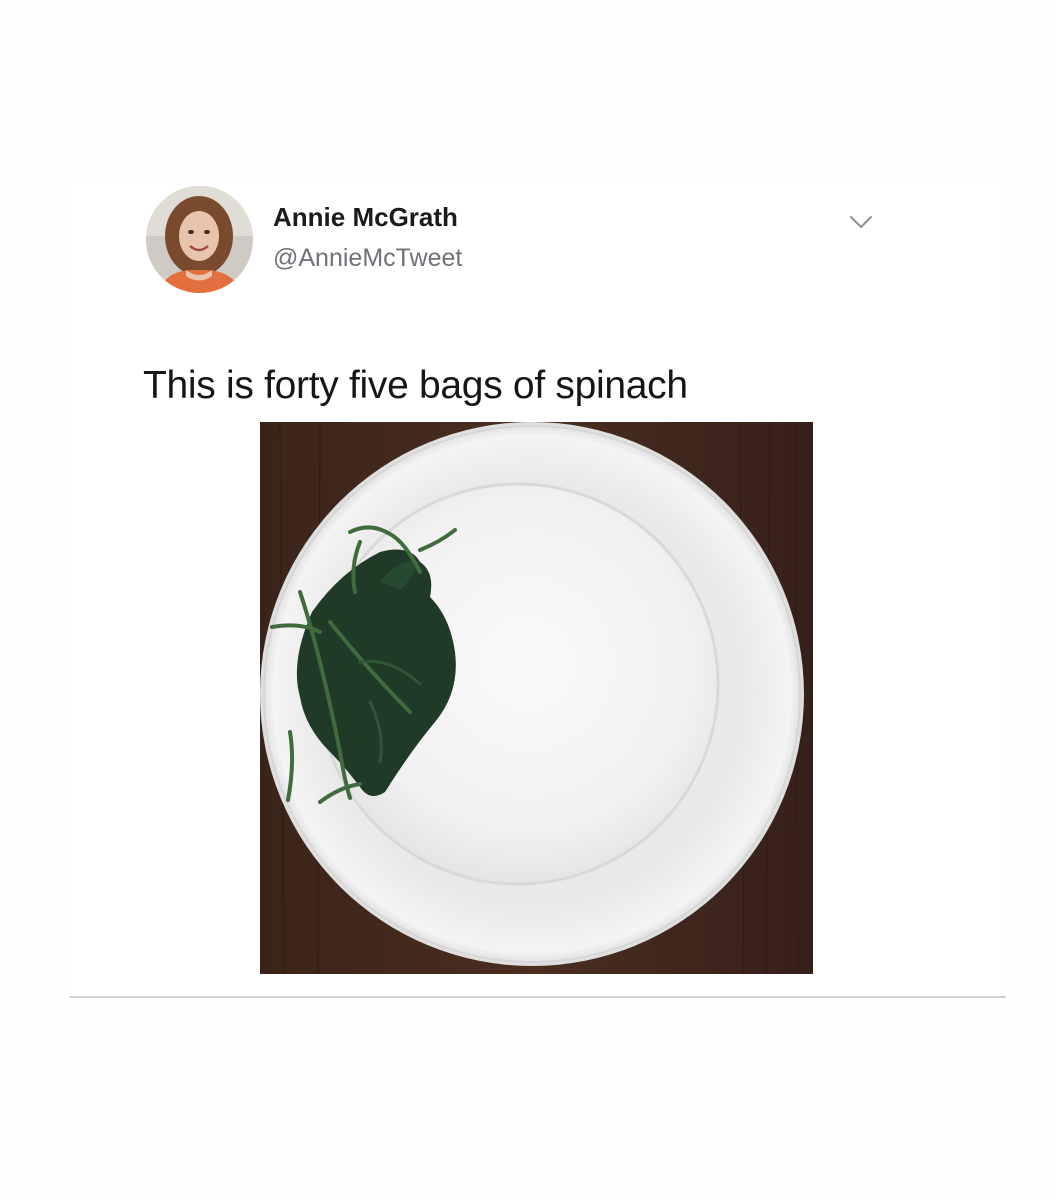 This screenshot has height=1200, width=1056. What do you see at coordinates (861, 222) in the screenshot?
I see `chevron-down-icon` at bounding box center [861, 222].